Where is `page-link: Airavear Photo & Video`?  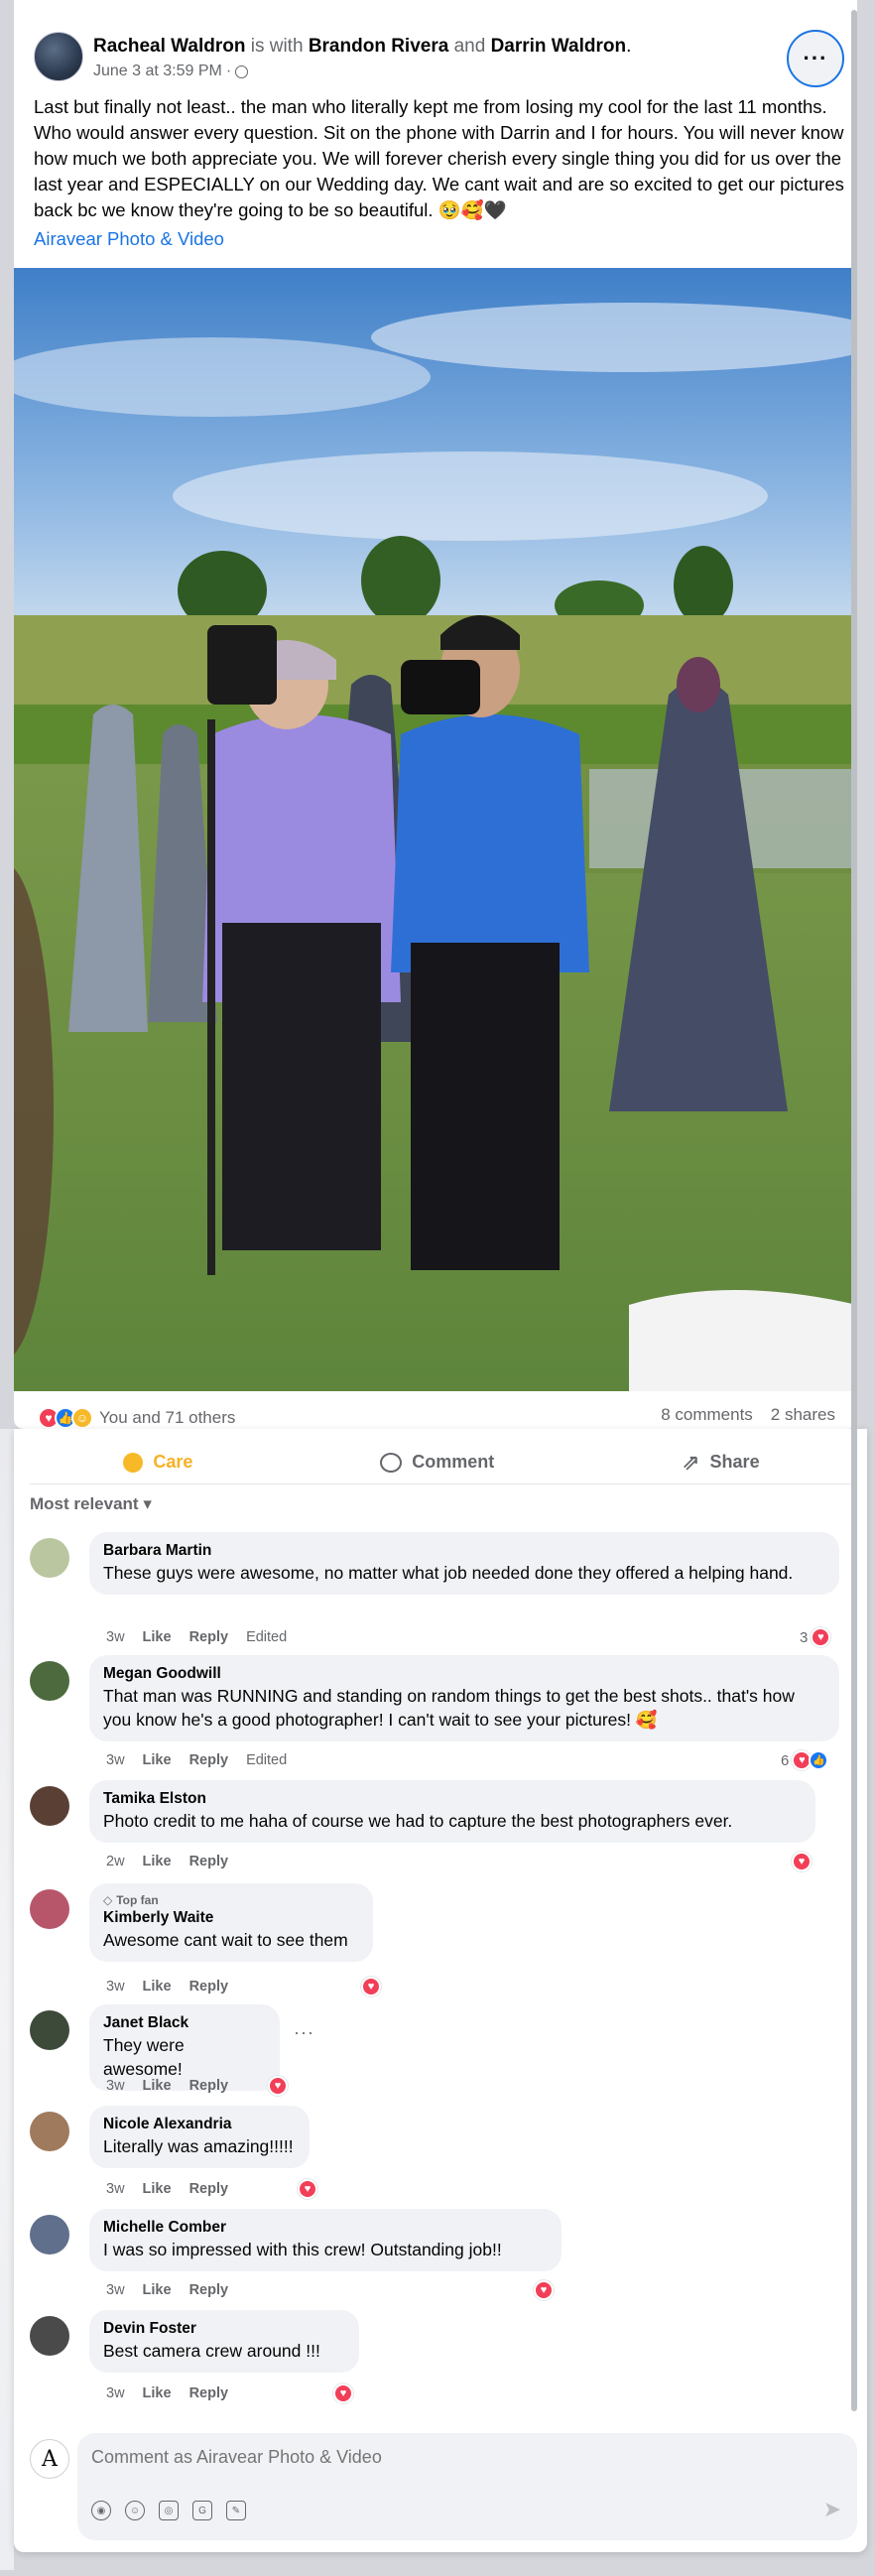
page-link: Airavear Photo & Video is located at coordinates (129, 239).